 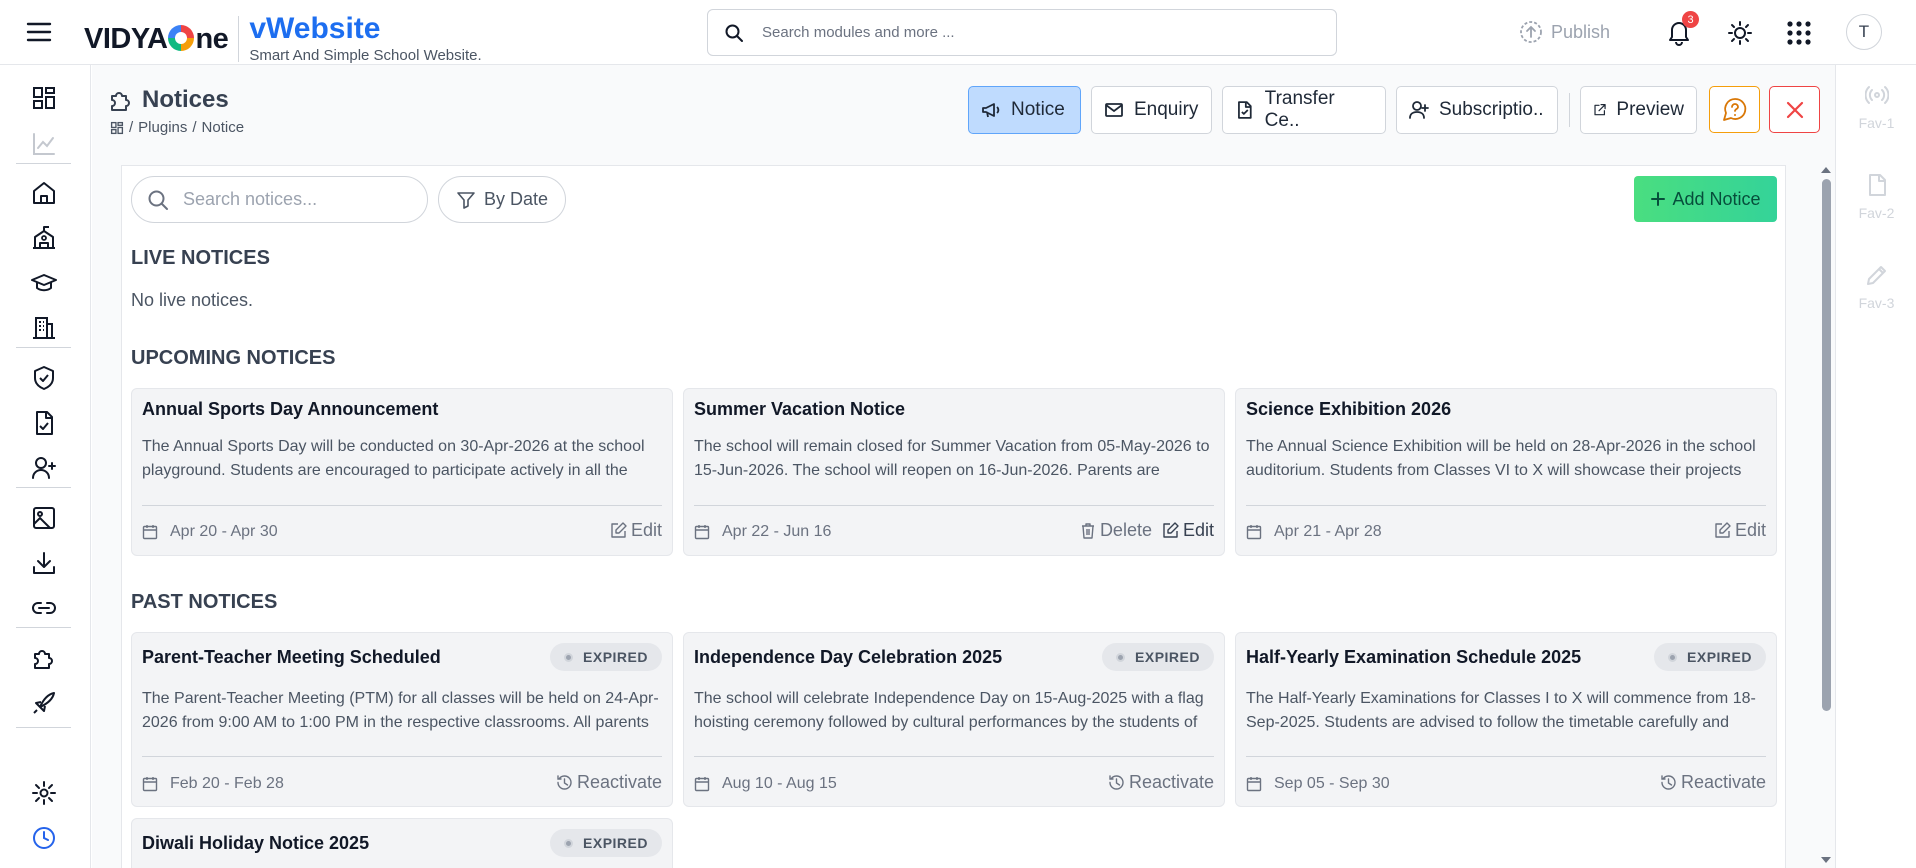 What do you see at coordinates (765, 784) in the screenshot?
I see `notice-date-range: Aug 10 - Aug 15` at bounding box center [765, 784].